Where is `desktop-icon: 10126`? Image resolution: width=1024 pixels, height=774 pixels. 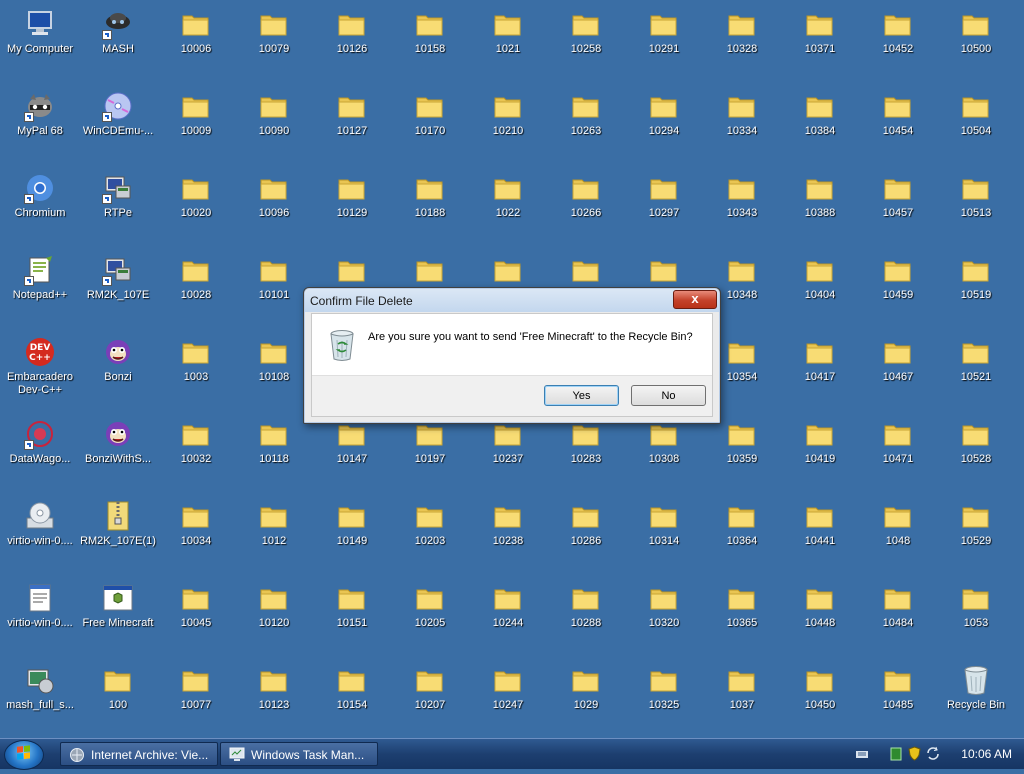 desktop-icon: 10126 is located at coordinates (352, 45).